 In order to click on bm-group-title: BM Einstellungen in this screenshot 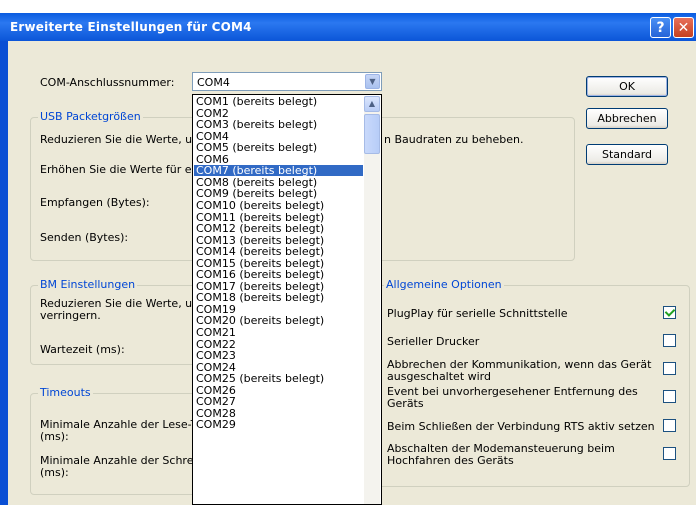, I will do `click(88, 284)`.